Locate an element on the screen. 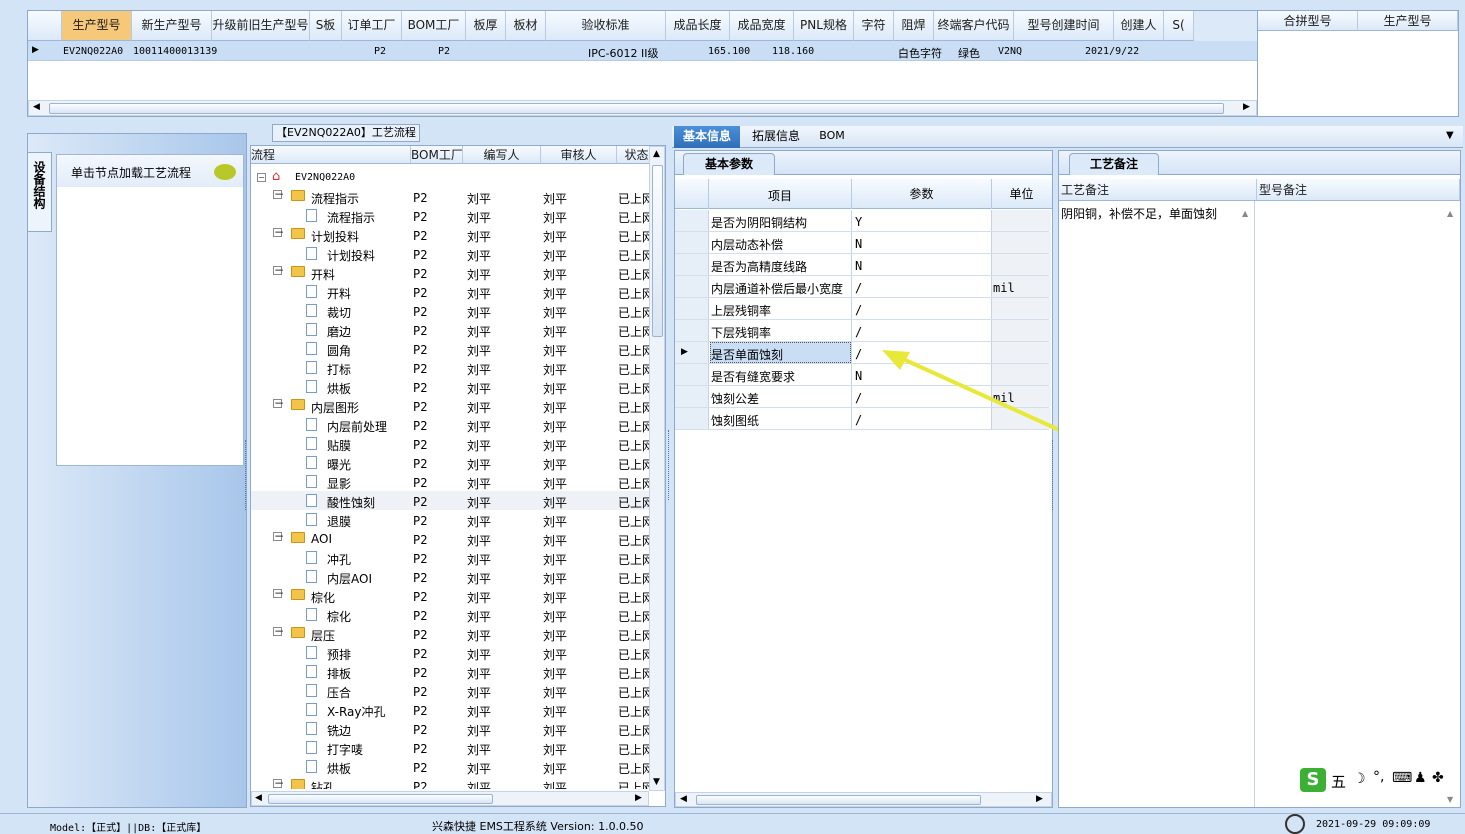 Image resolution: width=1465 pixels, height=834 pixels. flow-tree-row: 内层前处理 P2 刘平 刘平 已上网 is located at coordinates (451, 424).